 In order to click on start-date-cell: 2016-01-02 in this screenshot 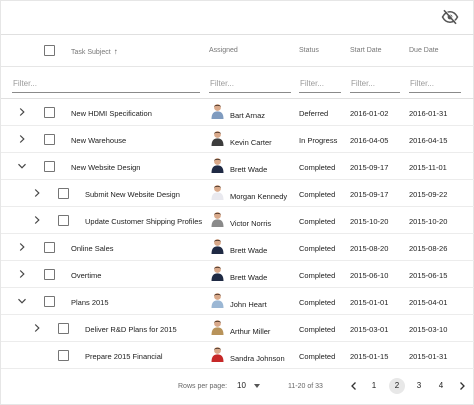, I will do `click(369, 113)`.